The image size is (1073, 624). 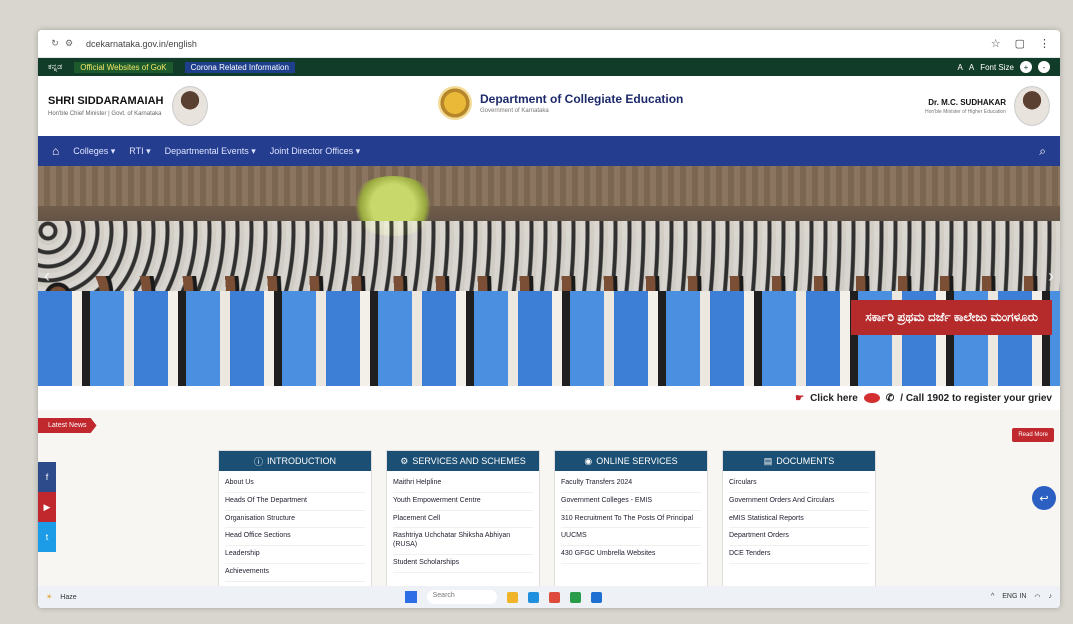 I want to click on corona-info-link: Corona Related Information, so click(x=239, y=67).